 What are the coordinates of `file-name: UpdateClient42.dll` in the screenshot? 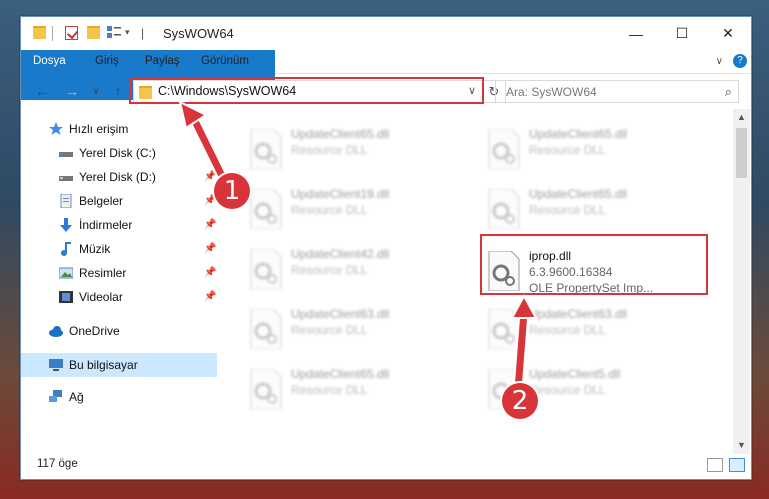 It's located at (340, 254).